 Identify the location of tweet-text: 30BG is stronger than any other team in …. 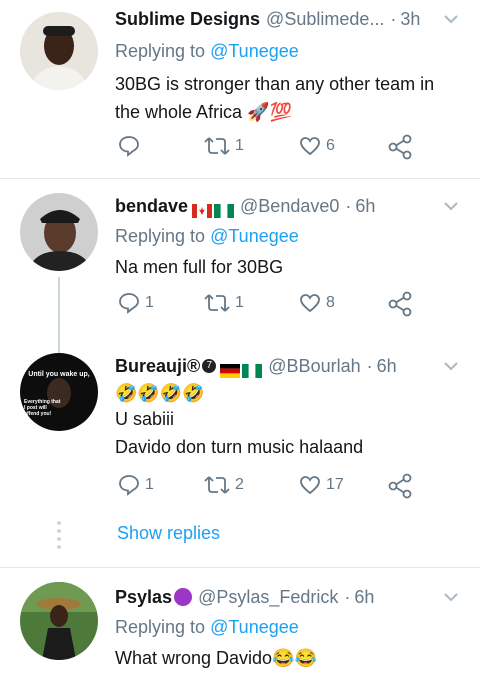
(290, 98).